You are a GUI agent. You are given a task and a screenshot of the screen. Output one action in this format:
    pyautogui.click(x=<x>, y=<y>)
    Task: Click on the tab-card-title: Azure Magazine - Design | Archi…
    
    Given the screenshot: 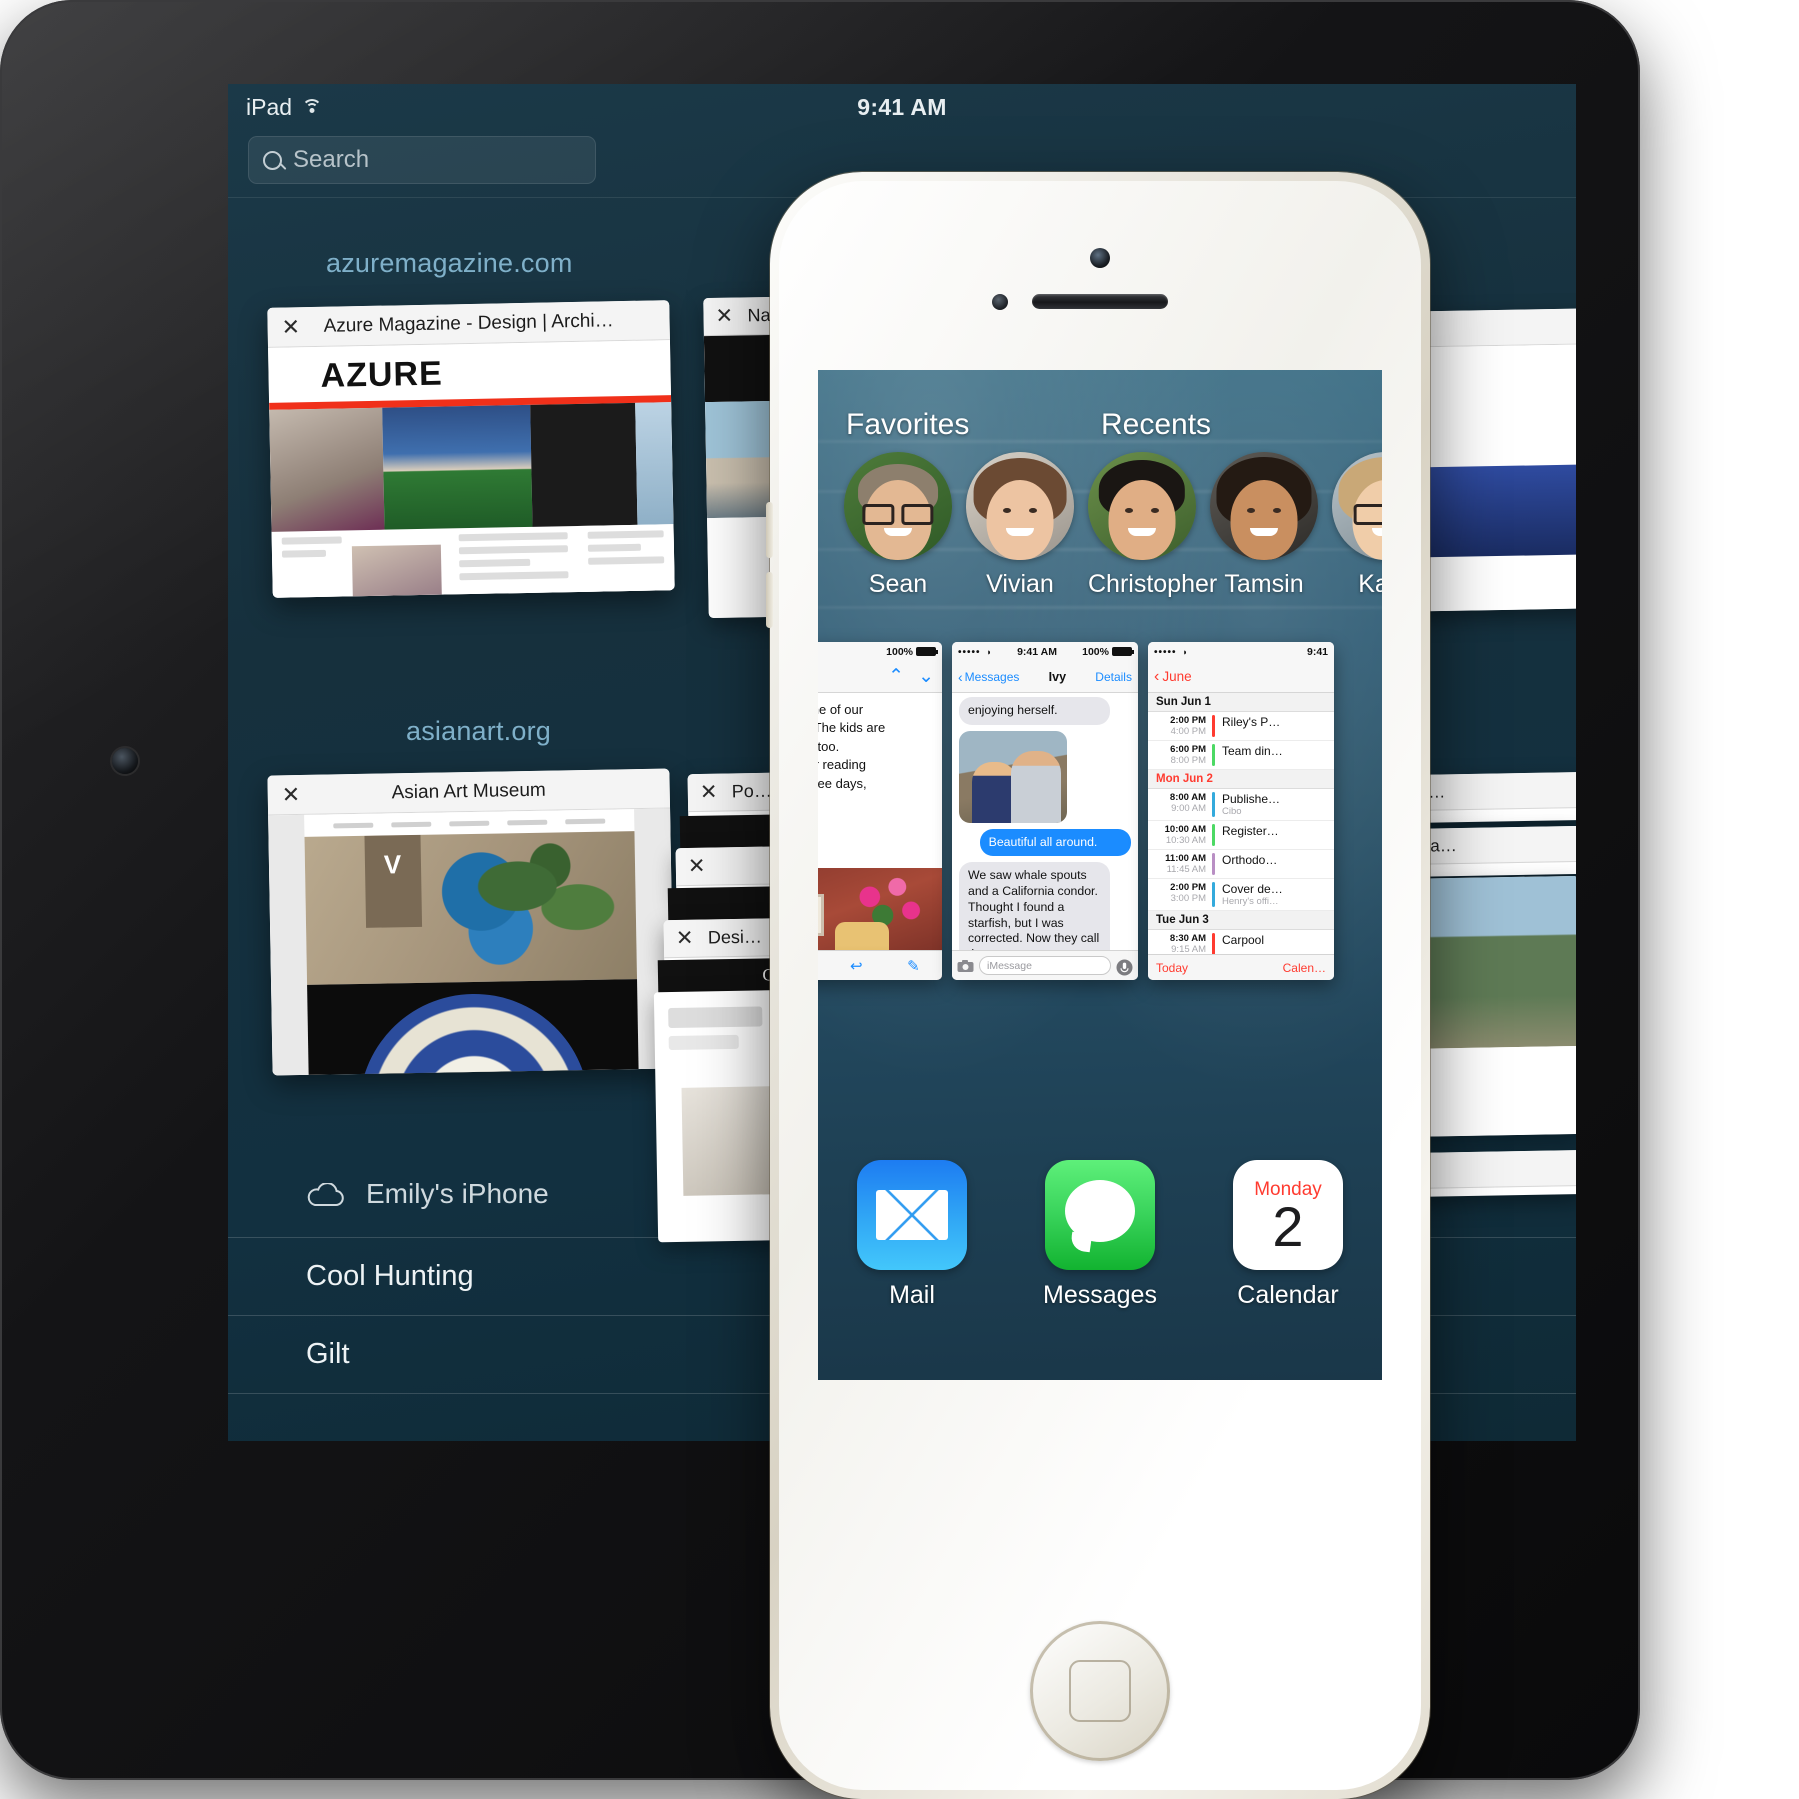 What is the action you would take?
    pyautogui.click(x=468, y=323)
    